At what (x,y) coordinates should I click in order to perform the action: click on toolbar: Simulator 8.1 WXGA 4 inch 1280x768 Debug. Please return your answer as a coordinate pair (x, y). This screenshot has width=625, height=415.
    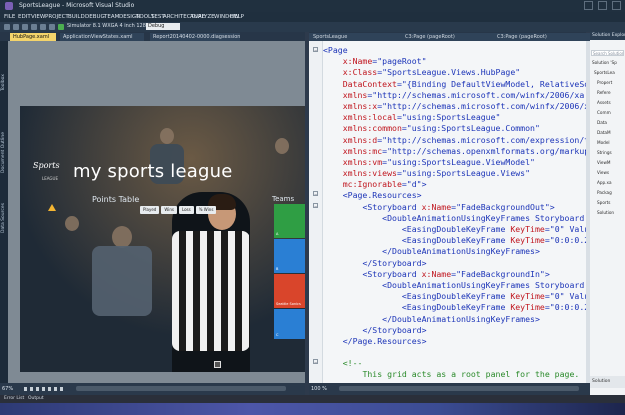
    Looking at the image, I should click on (312, 27).